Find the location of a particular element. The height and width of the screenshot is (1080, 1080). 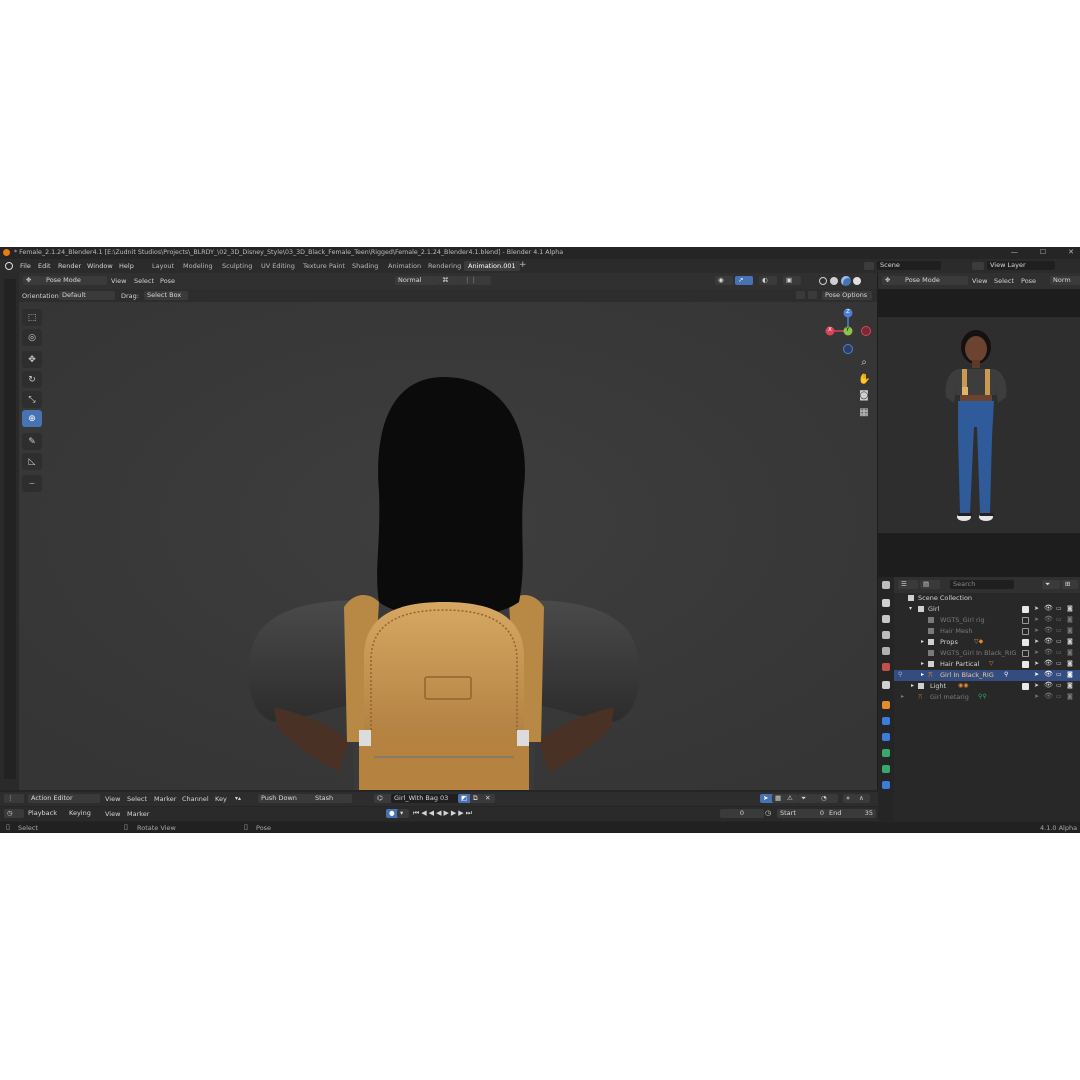

tl-menu-view: View is located at coordinates (112, 814).